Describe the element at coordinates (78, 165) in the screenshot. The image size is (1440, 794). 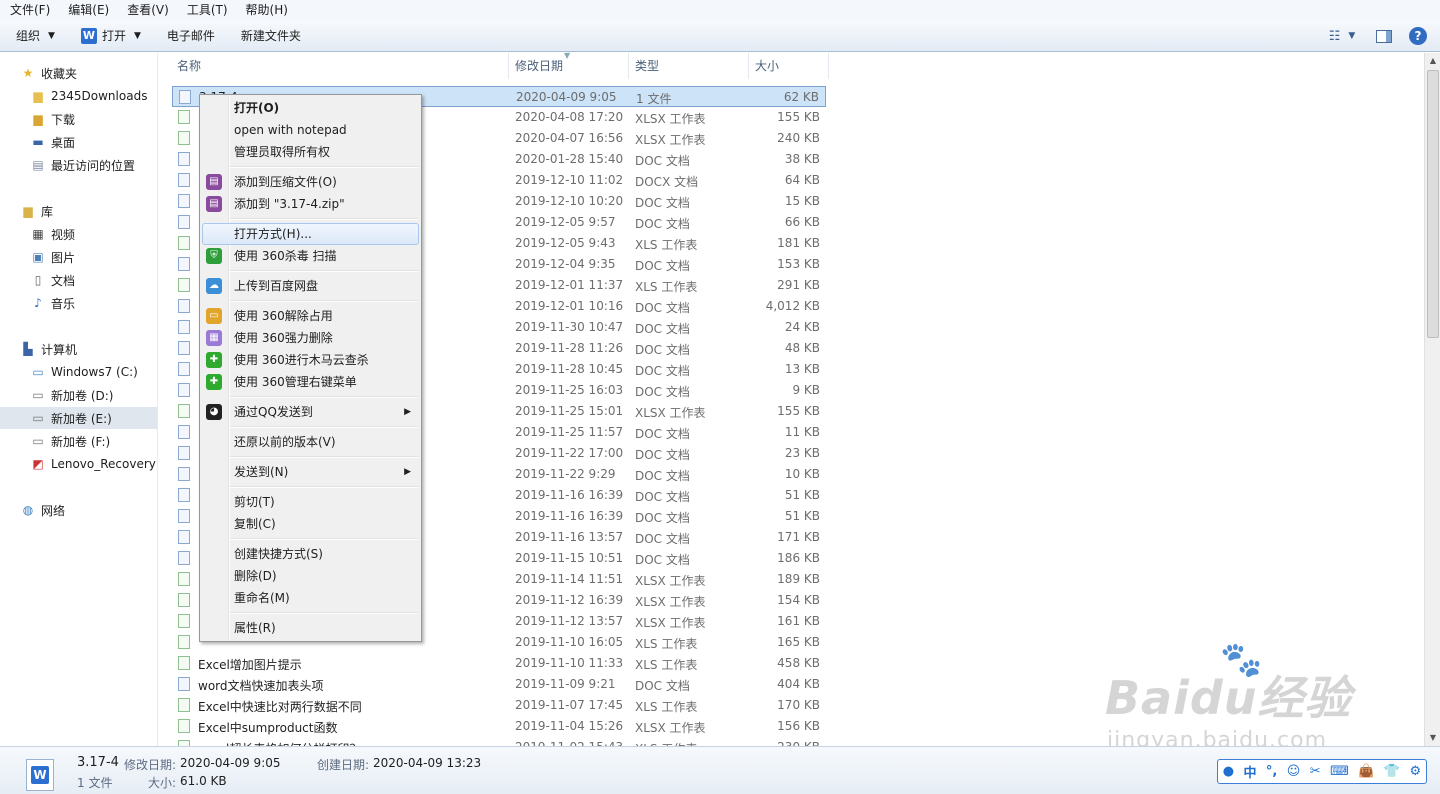
I see `nav-item-recent-places: ▤ 最近访问的位置` at that location.